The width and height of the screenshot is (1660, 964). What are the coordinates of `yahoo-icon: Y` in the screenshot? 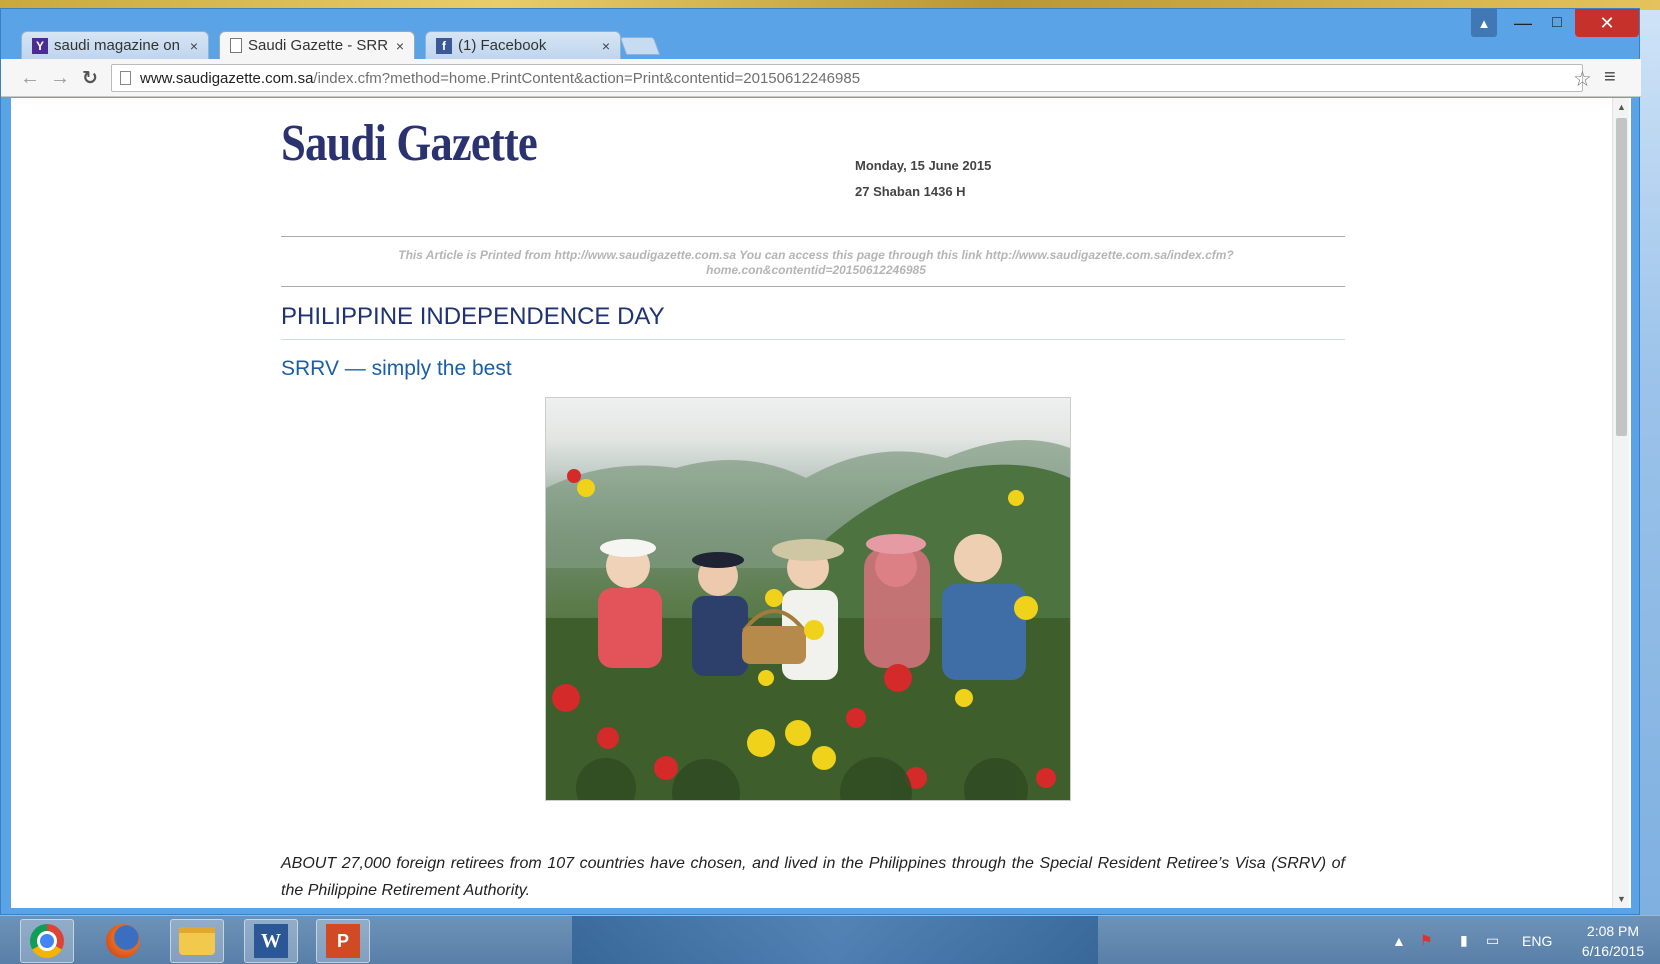 It's located at (40, 45).